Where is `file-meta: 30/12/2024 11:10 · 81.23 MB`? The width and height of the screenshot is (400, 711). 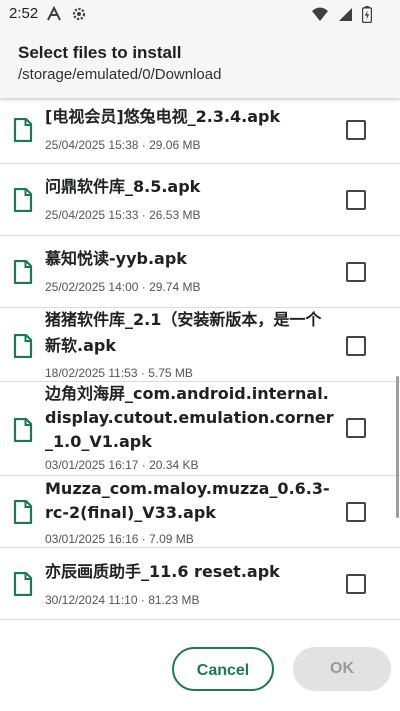
file-meta: 30/12/2024 11:10 · 81.23 MB is located at coordinates (122, 600).